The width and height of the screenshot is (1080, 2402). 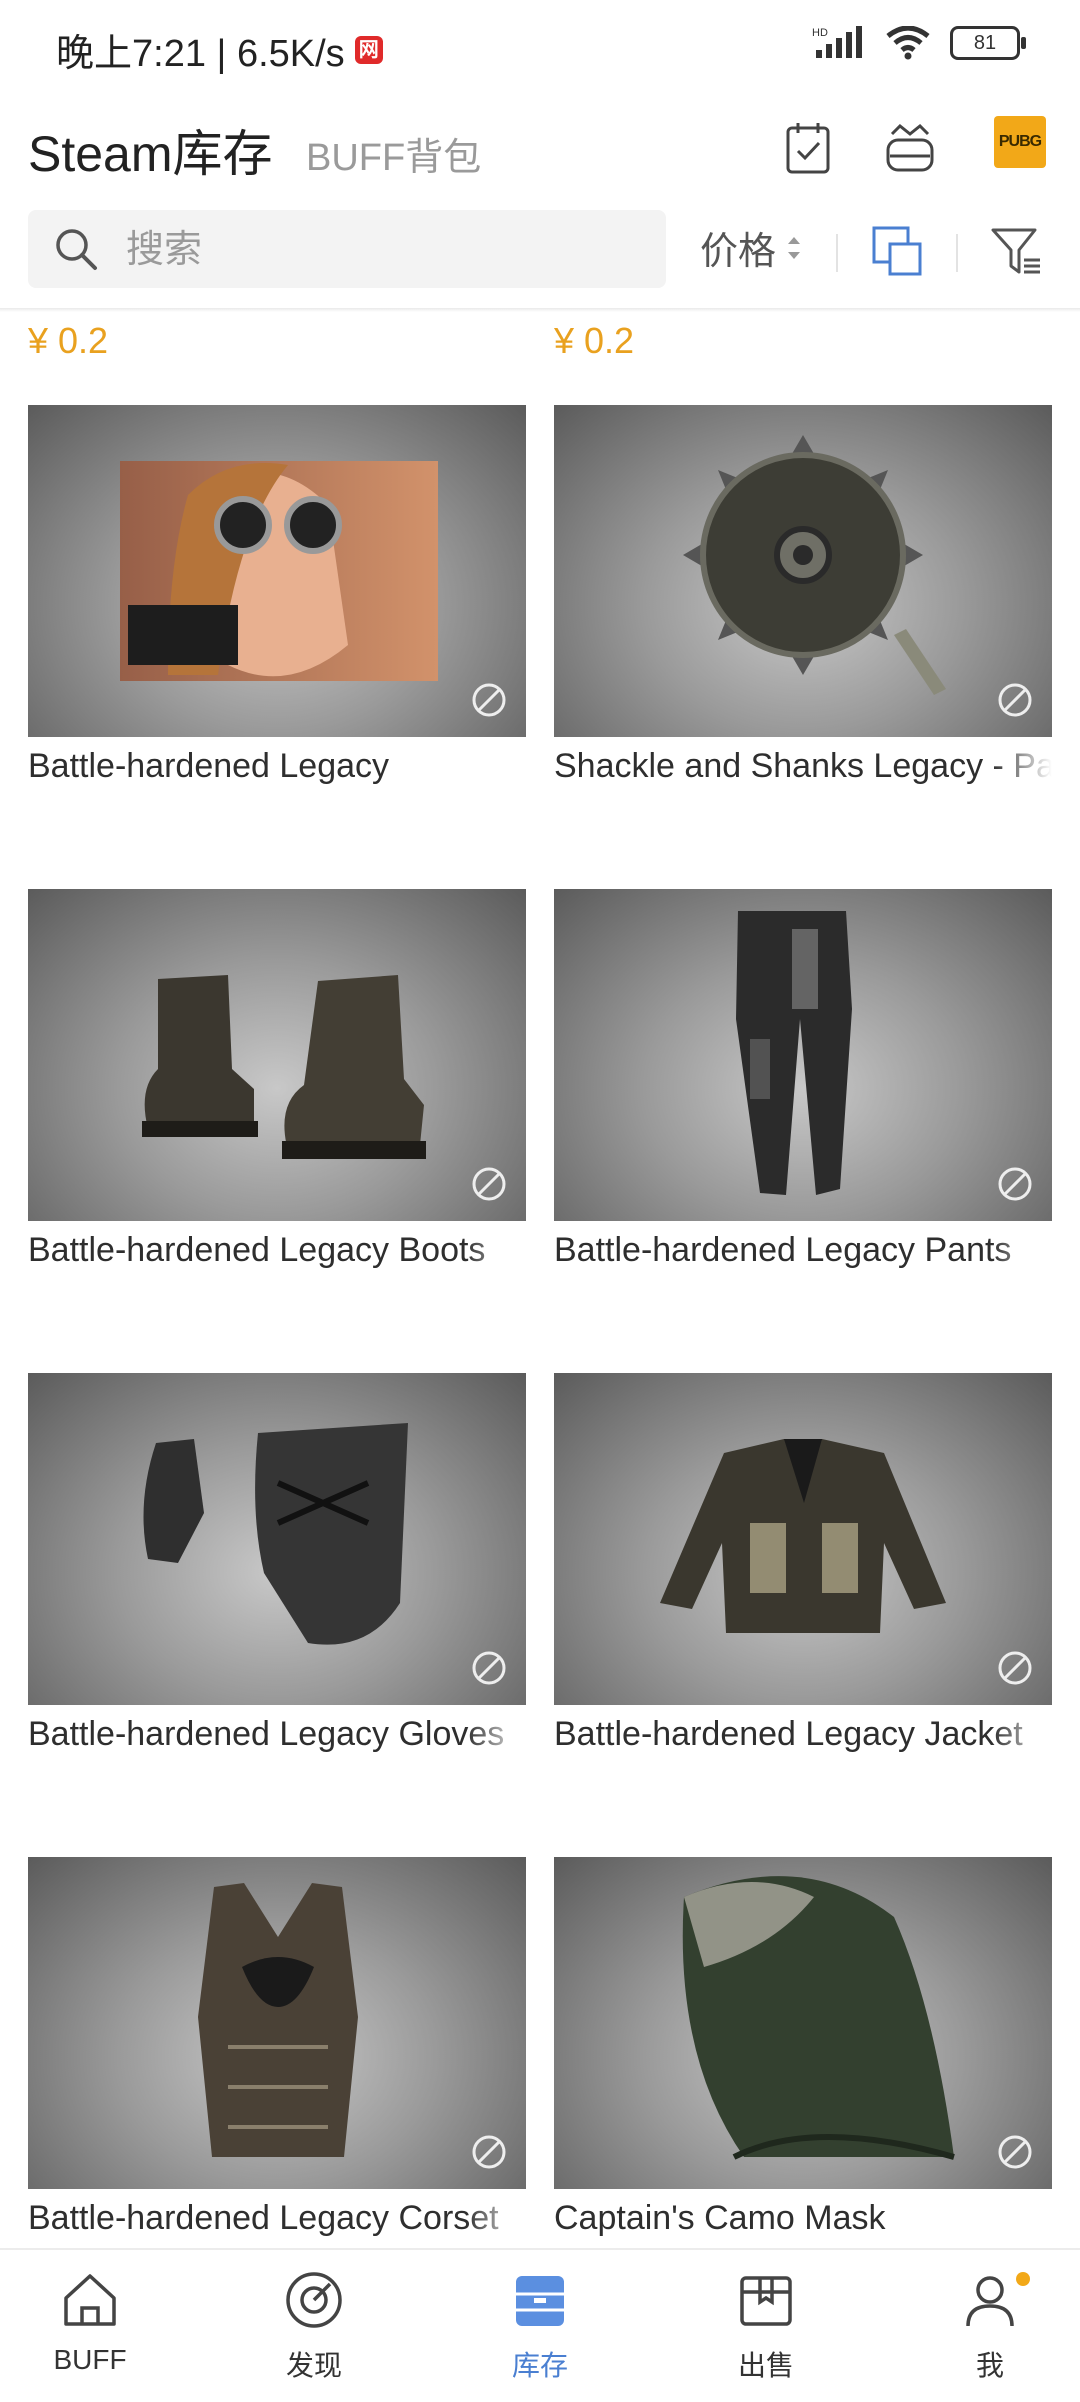 I want to click on nav-label: 出售, so click(x=765, y=2365).